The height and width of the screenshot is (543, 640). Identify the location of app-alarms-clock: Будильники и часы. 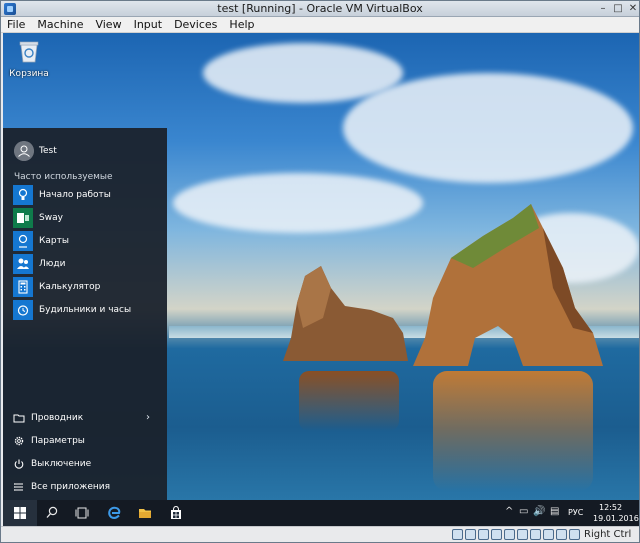
(85, 311).